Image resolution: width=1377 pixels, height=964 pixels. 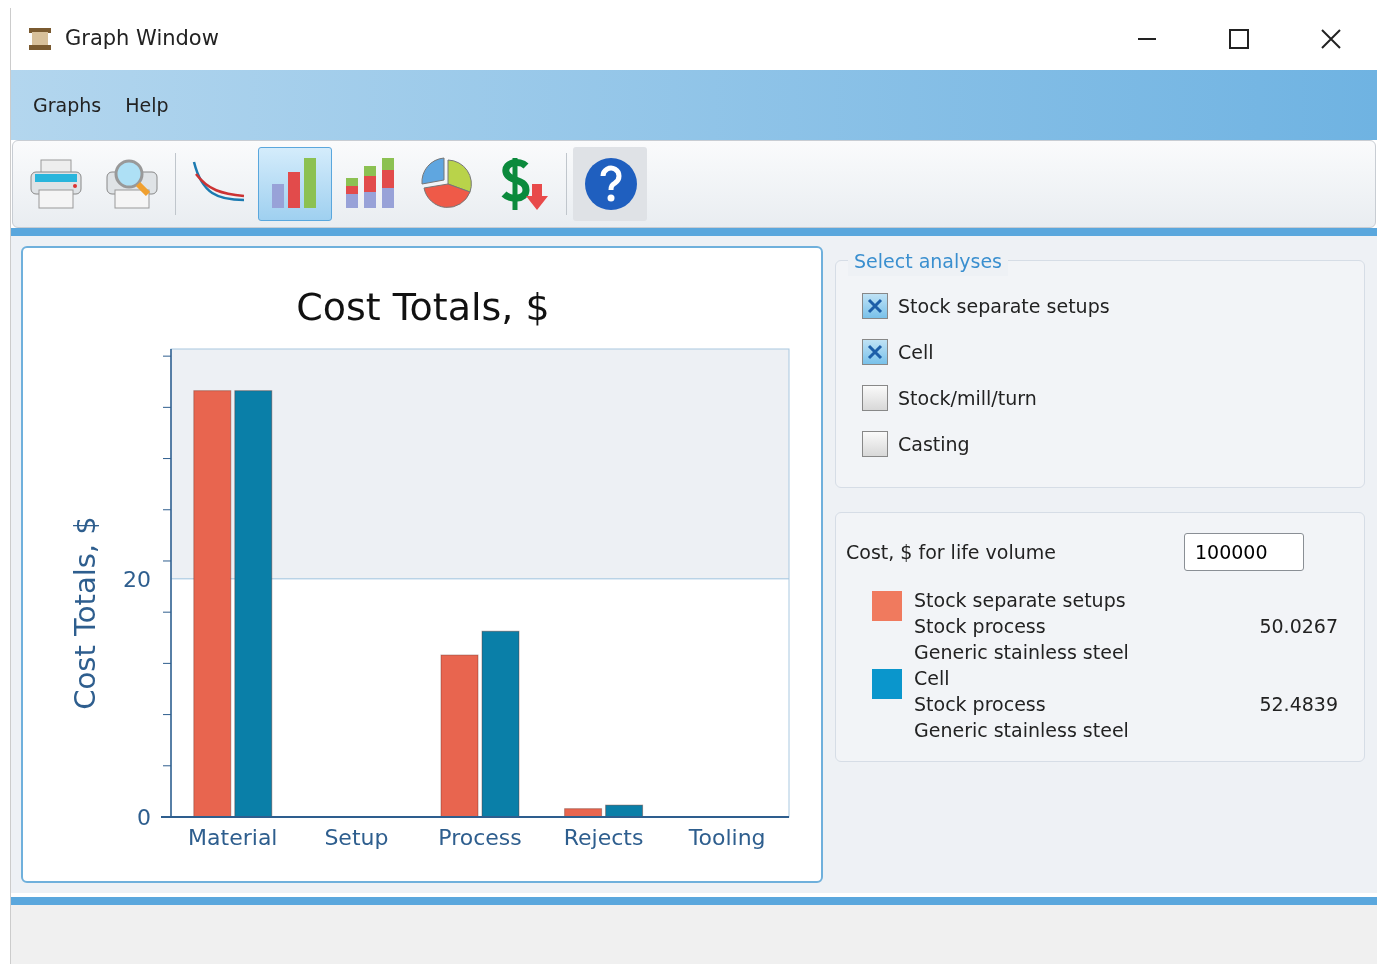 I want to click on cost-value: 50.0267, so click(x=1298, y=626).